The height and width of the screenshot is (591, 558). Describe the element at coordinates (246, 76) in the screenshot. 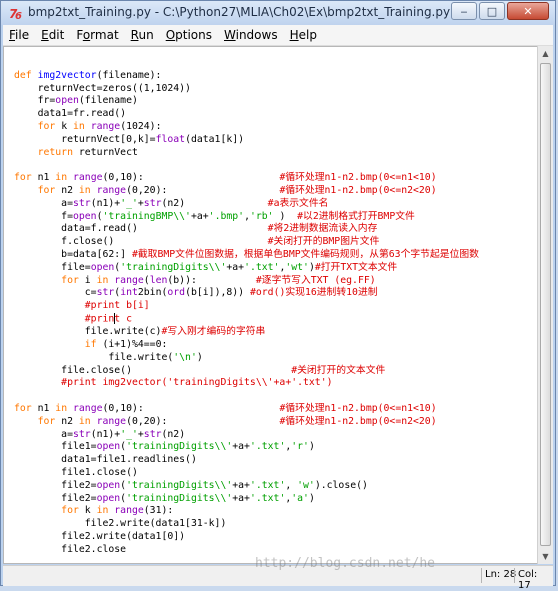

I see `code-line: def img2vector(filename):` at that location.